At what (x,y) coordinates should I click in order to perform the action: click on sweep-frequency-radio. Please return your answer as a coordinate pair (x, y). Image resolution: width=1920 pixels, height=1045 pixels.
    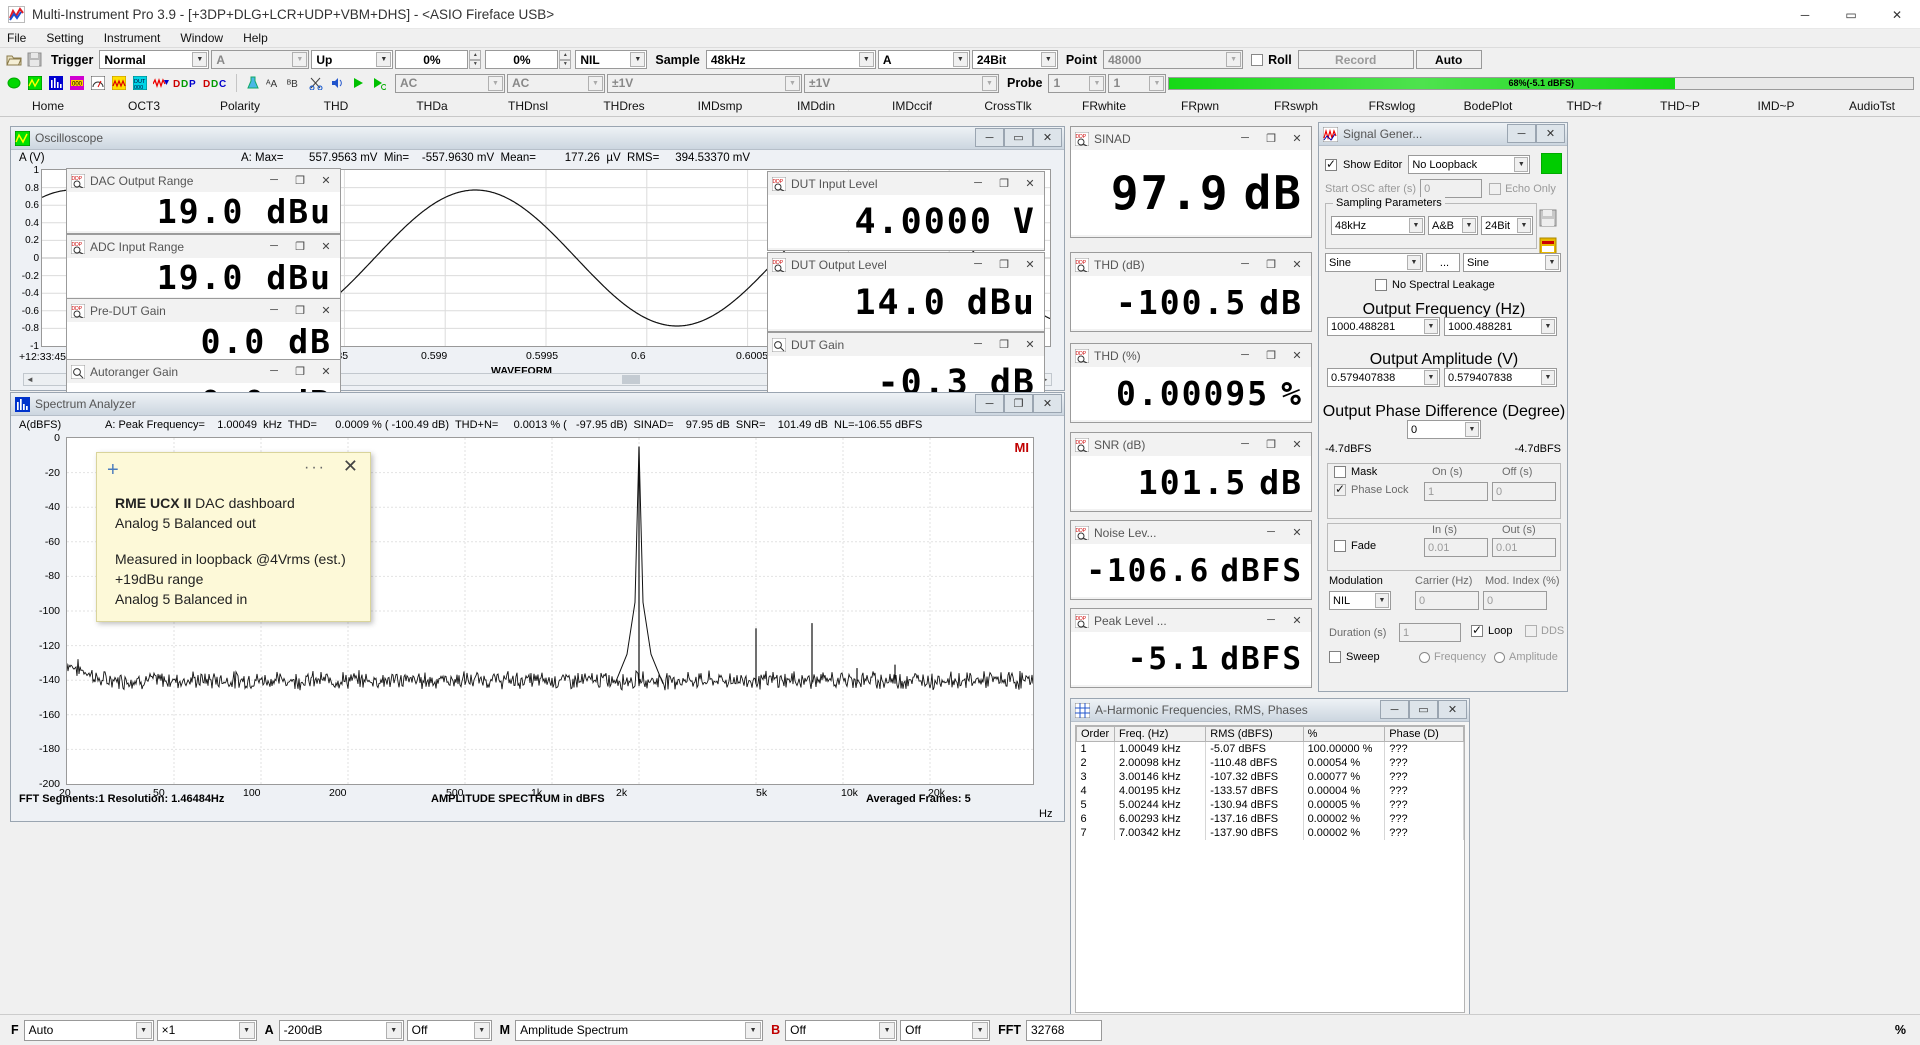
    Looking at the image, I should click on (1424, 657).